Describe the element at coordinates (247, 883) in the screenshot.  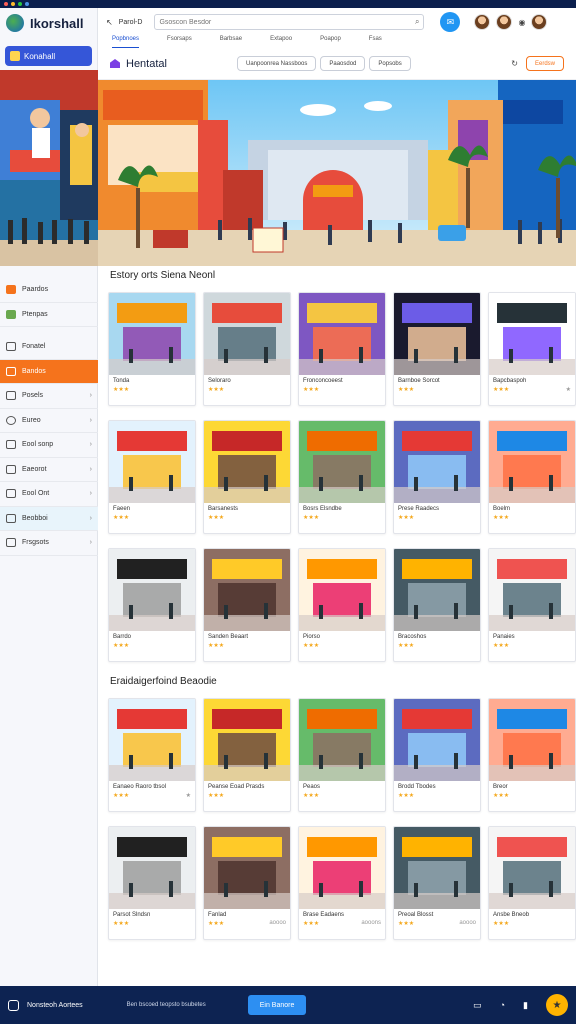
I see `product-card: Fanlad ★★★ aoooo` at that location.